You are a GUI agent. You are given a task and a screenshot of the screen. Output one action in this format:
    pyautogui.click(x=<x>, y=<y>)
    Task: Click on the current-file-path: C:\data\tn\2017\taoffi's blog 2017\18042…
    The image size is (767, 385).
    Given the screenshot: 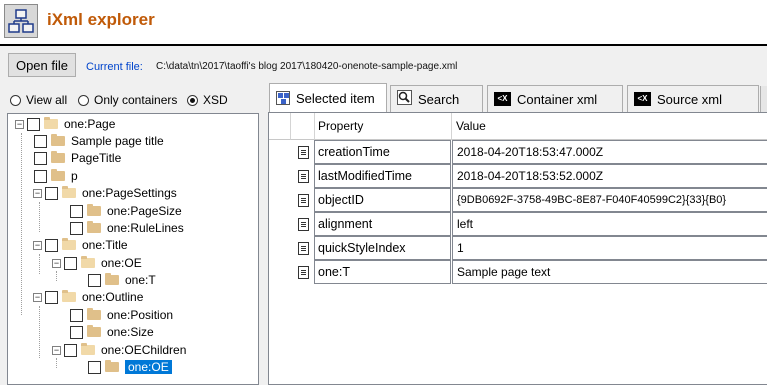 What is the action you would take?
    pyautogui.click(x=307, y=66)
    